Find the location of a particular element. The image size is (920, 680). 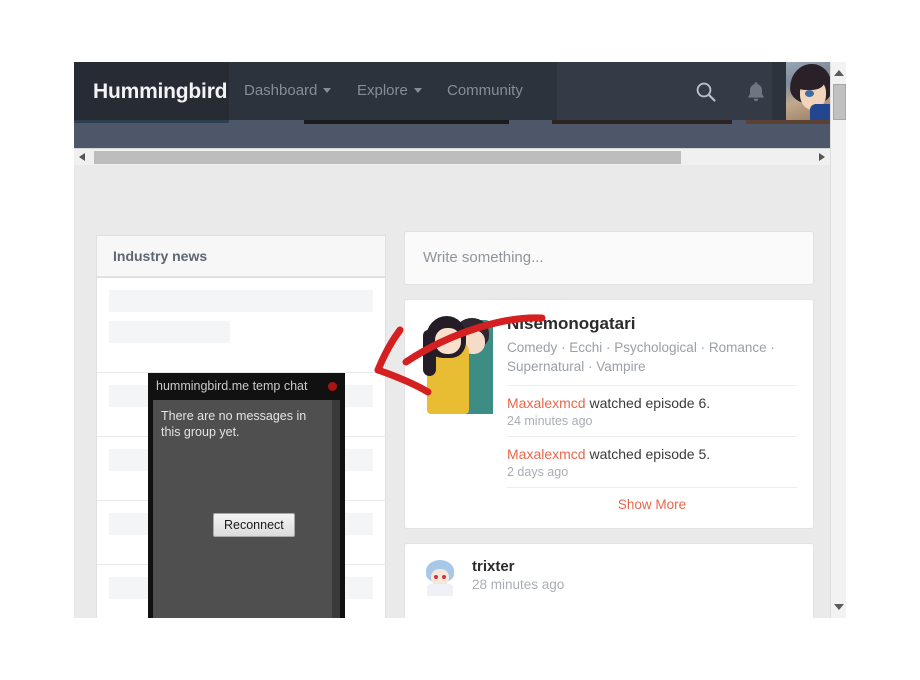

avatar is located at coordinates (440, 577).